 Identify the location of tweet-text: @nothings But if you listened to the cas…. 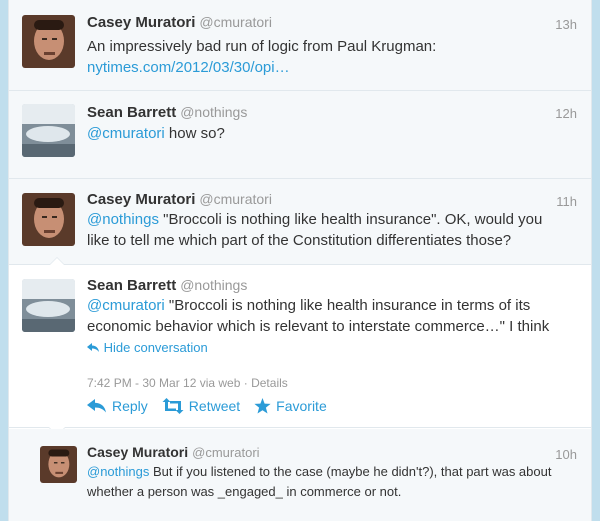
(332, 482).